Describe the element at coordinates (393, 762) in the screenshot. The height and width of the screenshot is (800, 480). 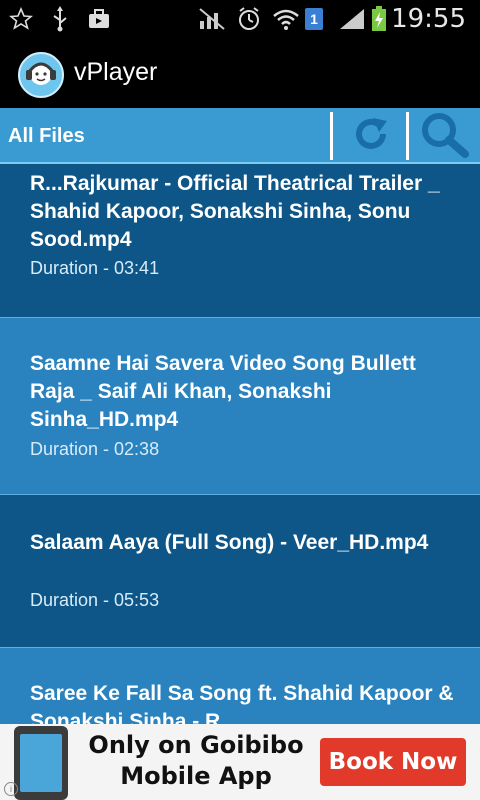
I see `book-now-button: Book Now` at that location.